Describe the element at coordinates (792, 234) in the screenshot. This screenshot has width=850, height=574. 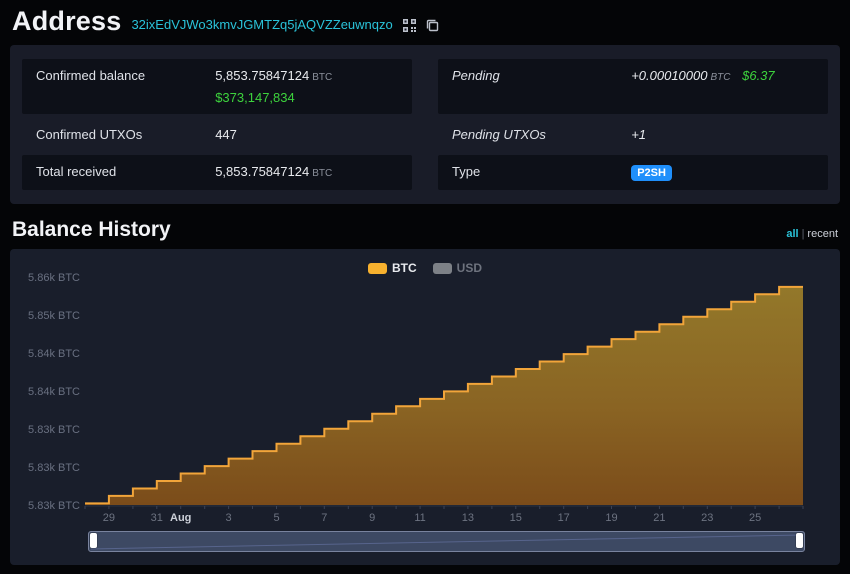
I see `range-link-all: all` at that location.